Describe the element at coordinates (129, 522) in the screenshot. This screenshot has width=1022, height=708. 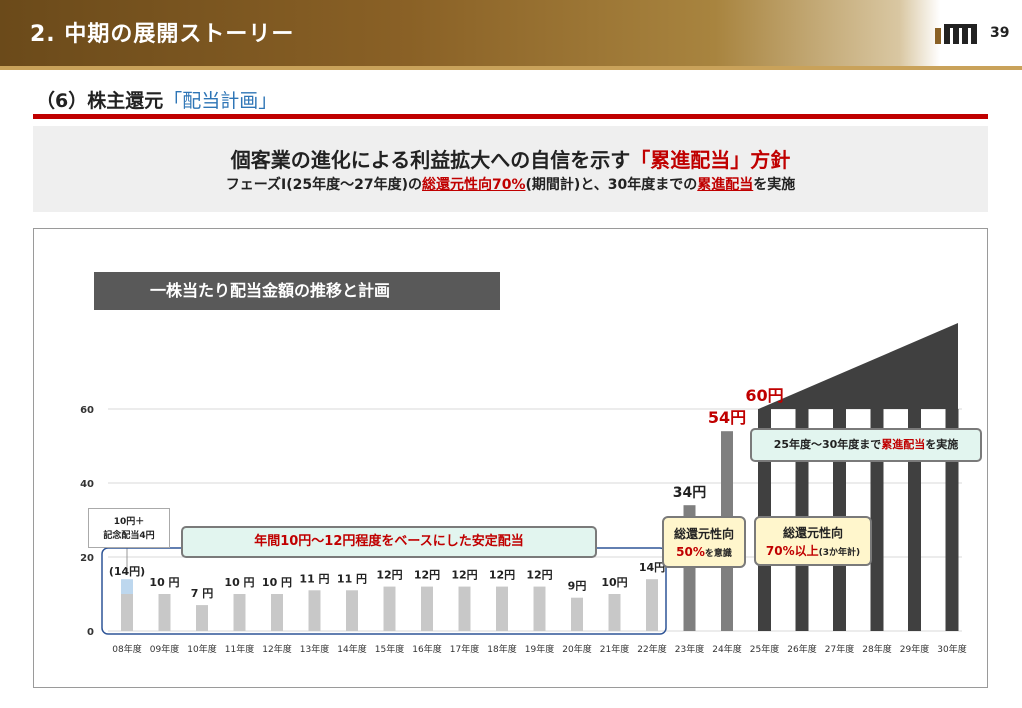
I see `memo-line-1: 10円＋` at that location.